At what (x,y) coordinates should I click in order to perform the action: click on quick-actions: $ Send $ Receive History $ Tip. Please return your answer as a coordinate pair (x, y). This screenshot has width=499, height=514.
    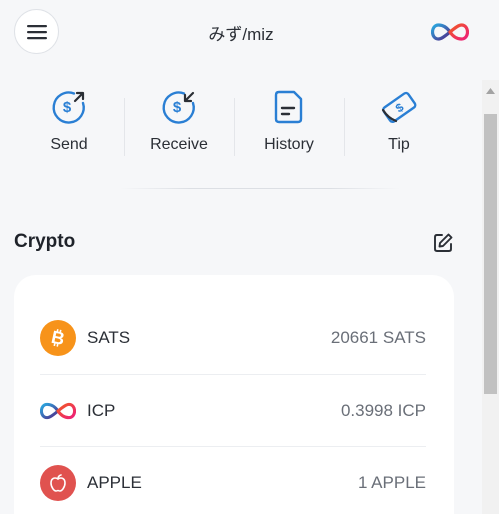
    Looking at the image, I should click on (234, 123).